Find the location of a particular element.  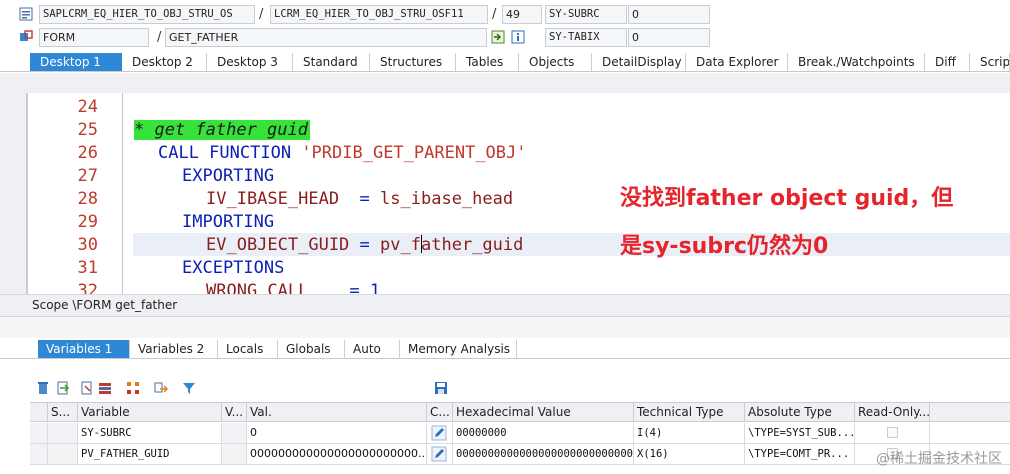

variable-cell: PV_FATHER_GUID is located at coordinates (150, 454).